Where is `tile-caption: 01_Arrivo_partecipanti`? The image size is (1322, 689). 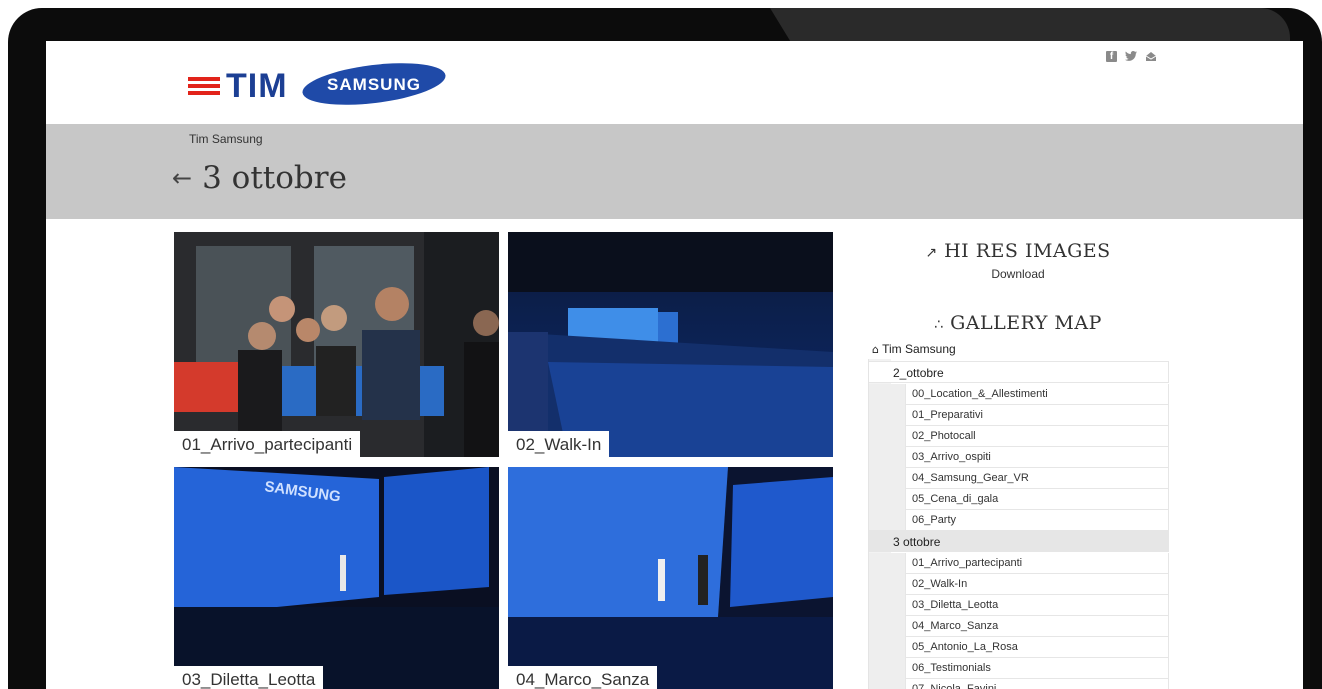
tile-caption: 01_Arrivo_partecipanti is located at coordinates (267, 444).